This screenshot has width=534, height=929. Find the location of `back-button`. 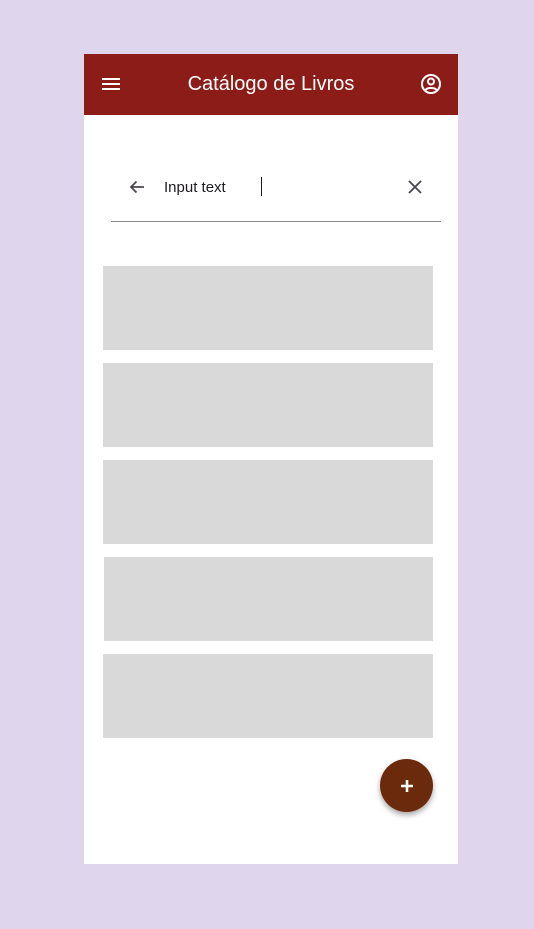

back-button is located at coordinates (137, 187).